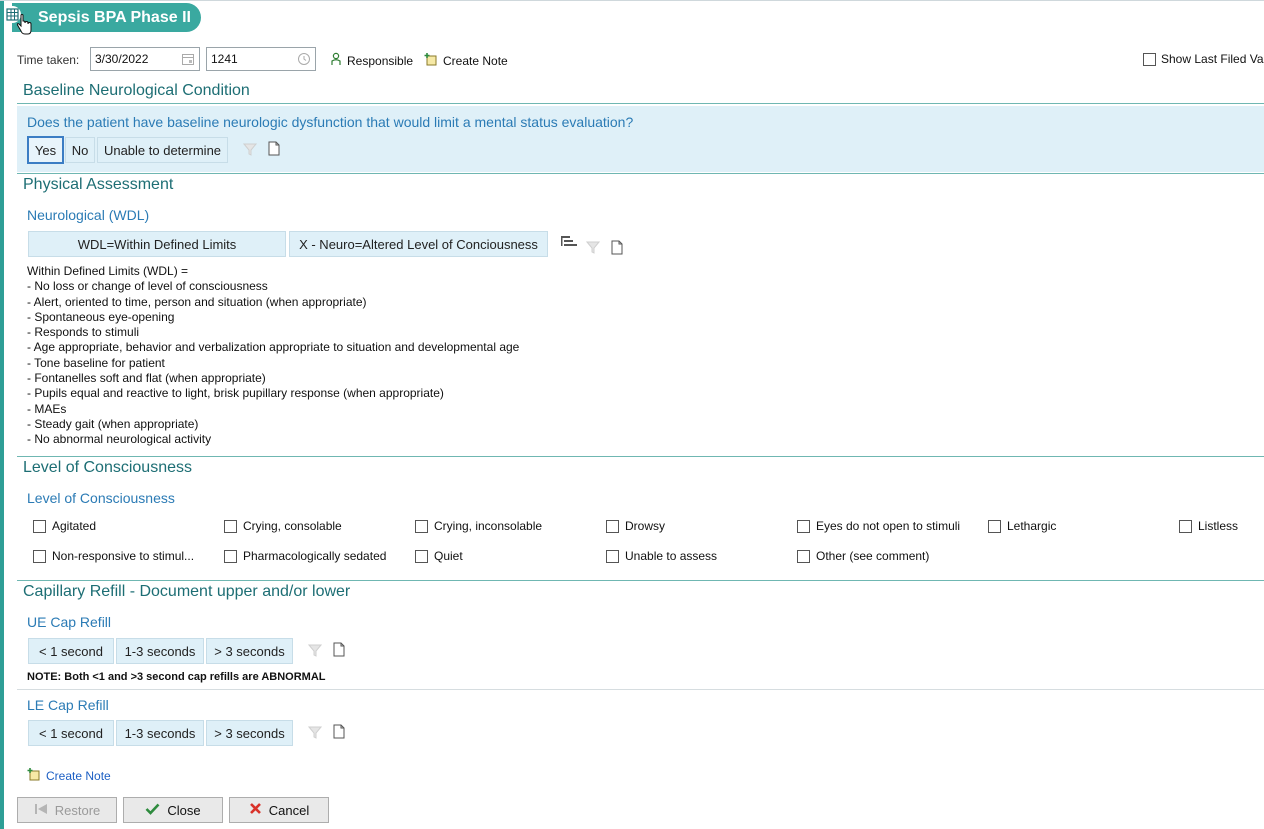  I want to click on option-label: X - Neuro=Altered Level of Conciousness, so click(418, 244).